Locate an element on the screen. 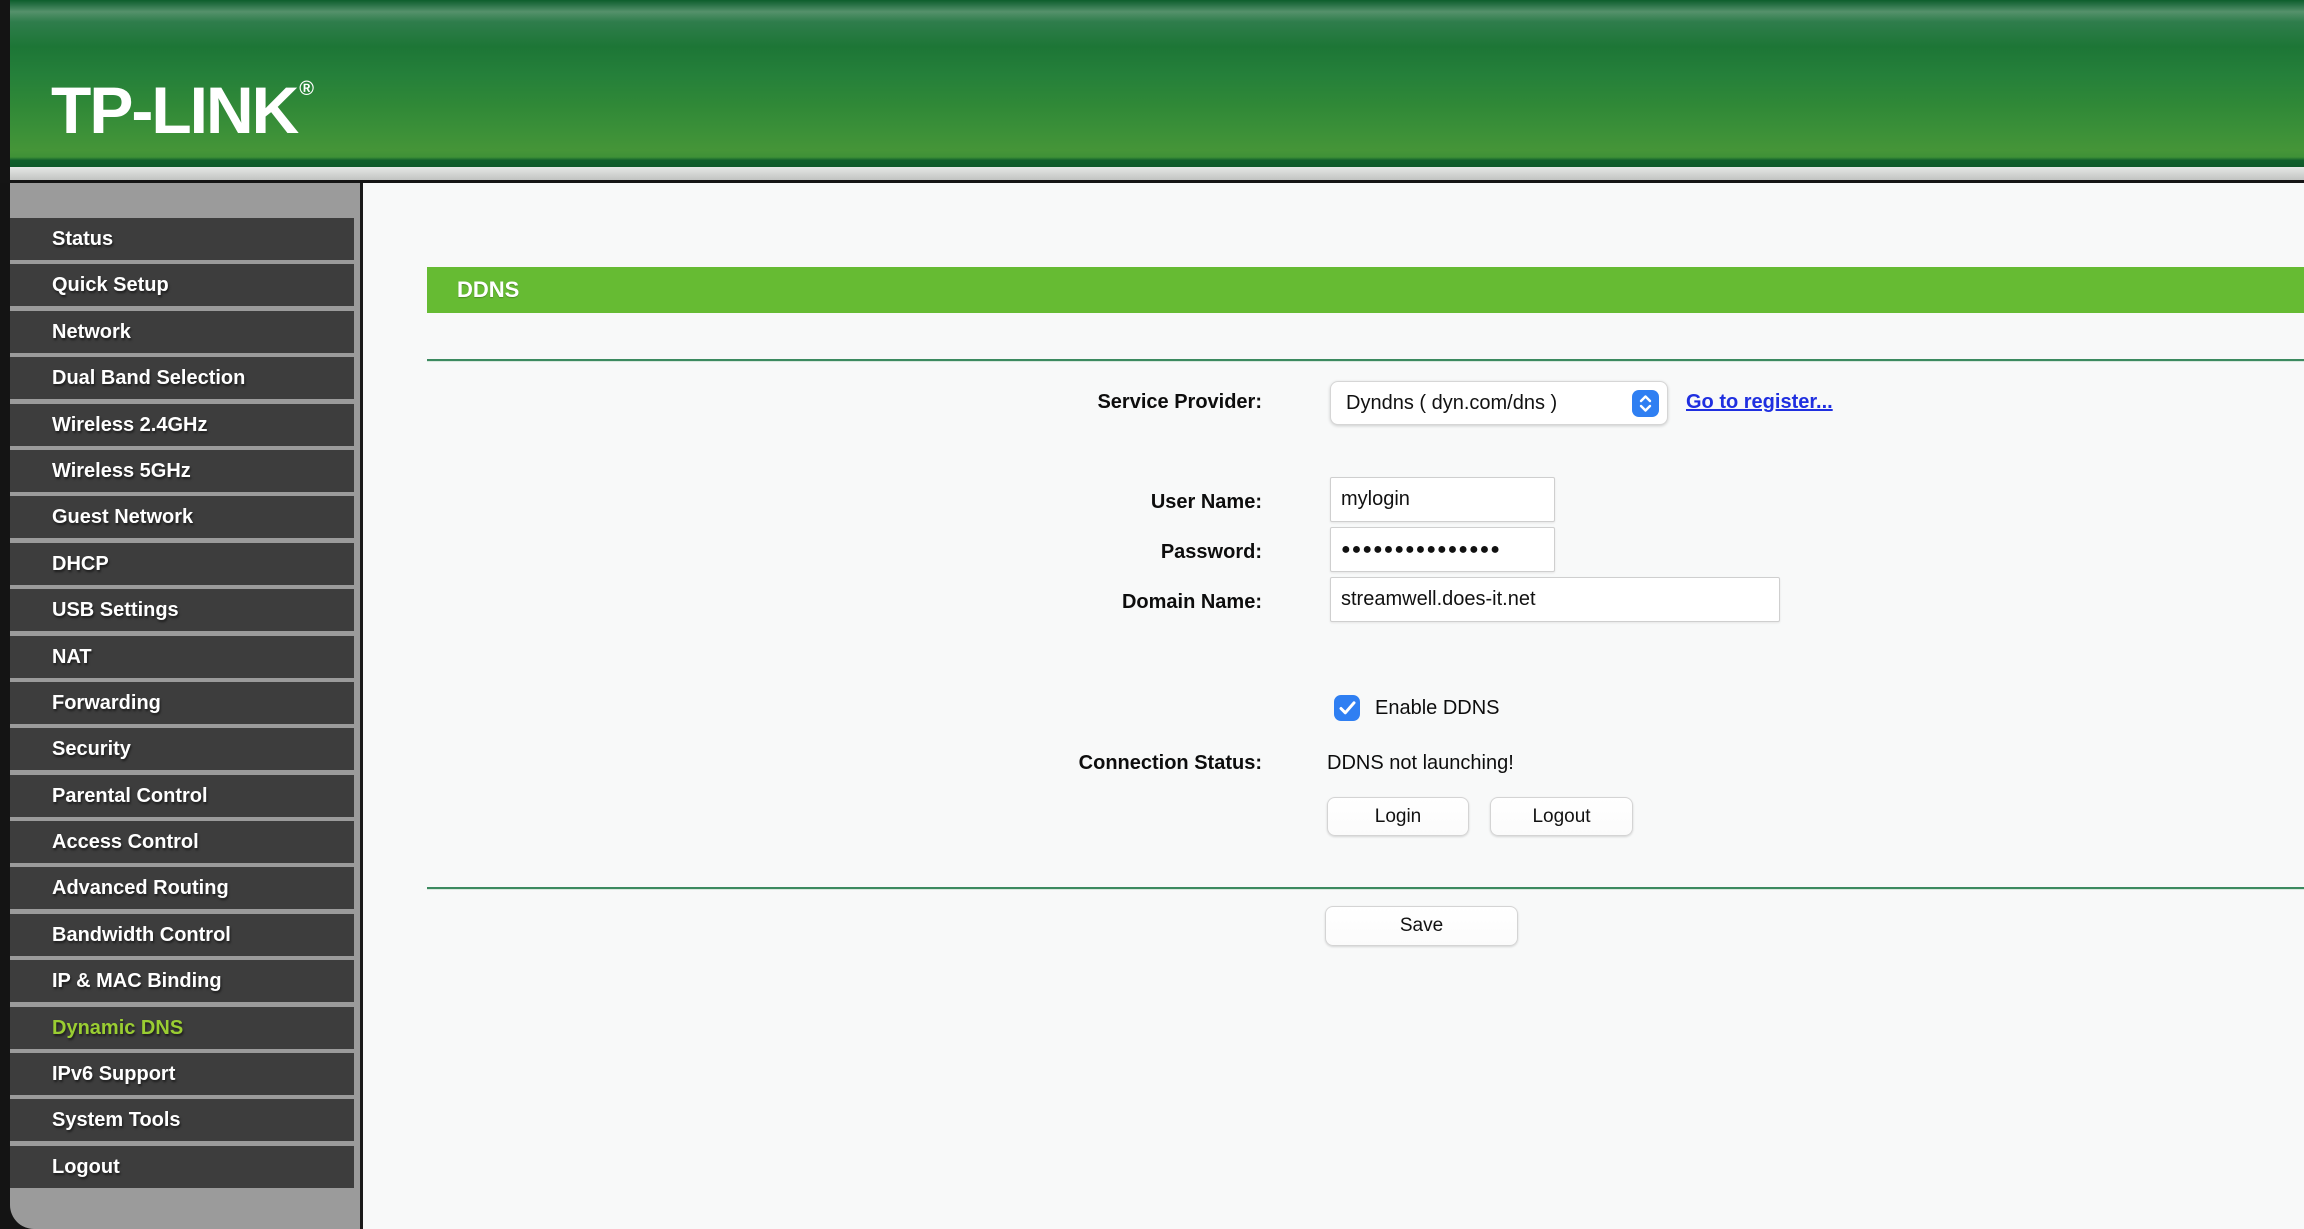  tplink-logo: TP-LINK ® is located at coordinates (182, 99).